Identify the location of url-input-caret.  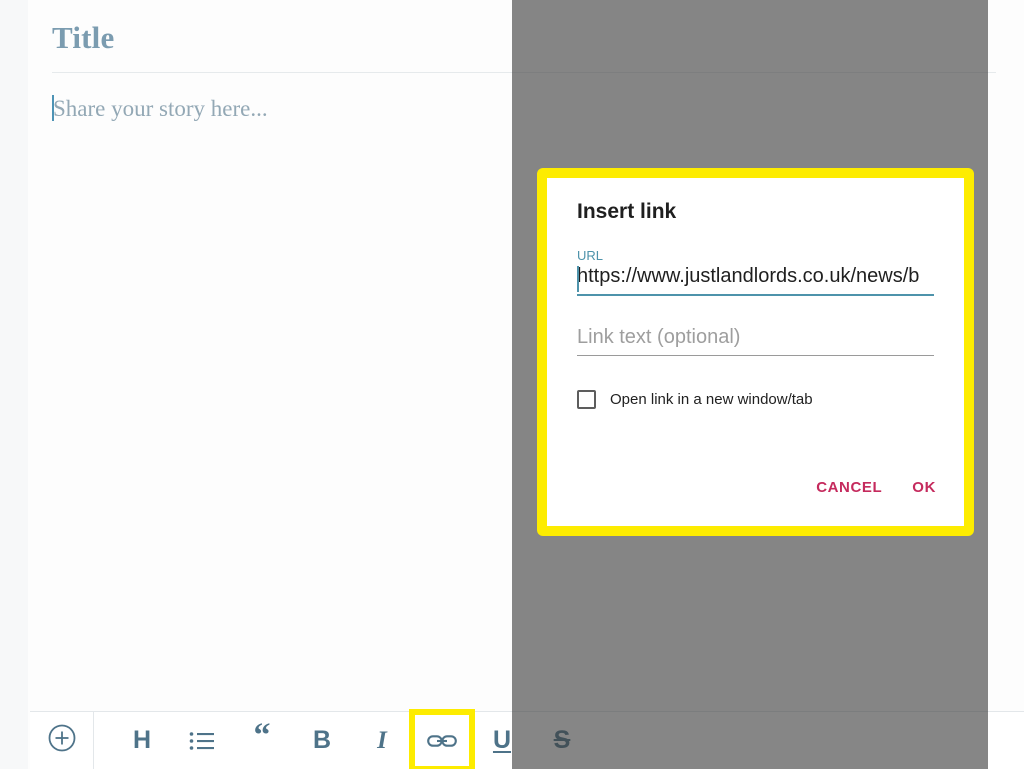
(578, 279).